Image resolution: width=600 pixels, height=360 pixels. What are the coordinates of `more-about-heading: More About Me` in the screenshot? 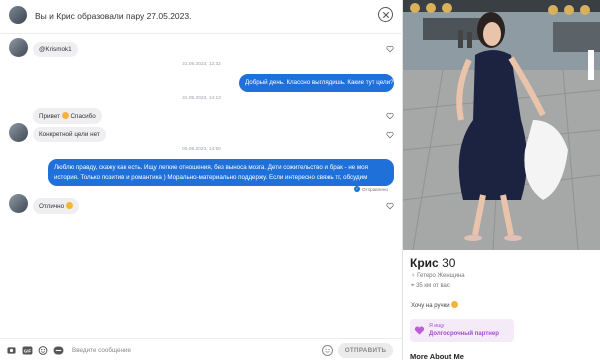 It's located at (437, 356).